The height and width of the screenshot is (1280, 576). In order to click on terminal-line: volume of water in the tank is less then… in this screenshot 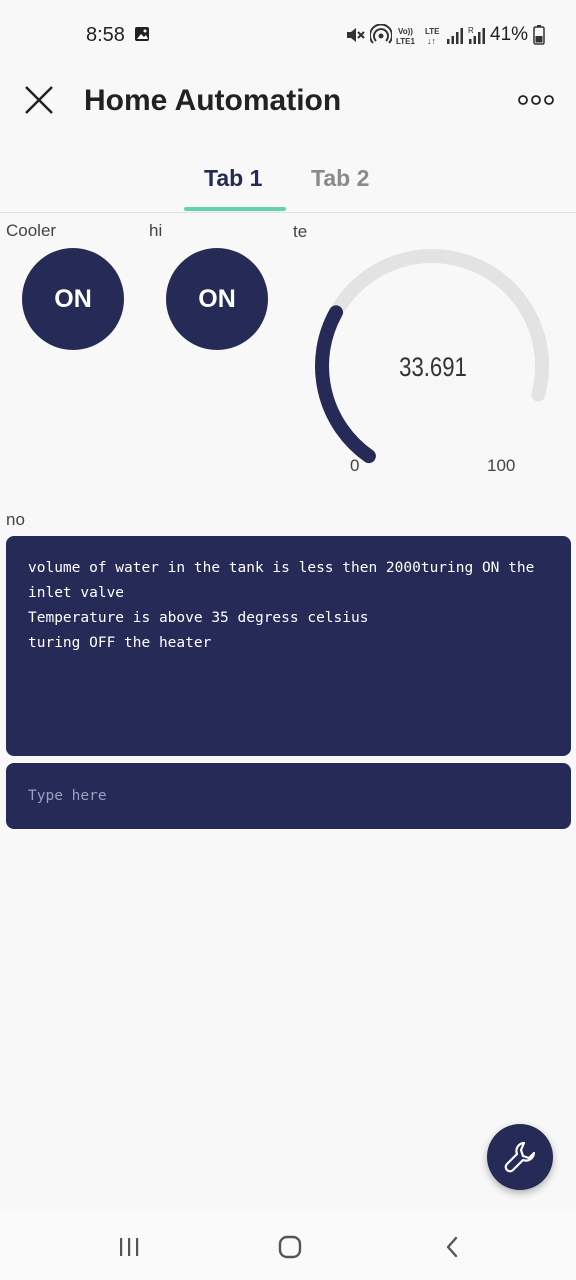, I will do `click(286, 580)`.